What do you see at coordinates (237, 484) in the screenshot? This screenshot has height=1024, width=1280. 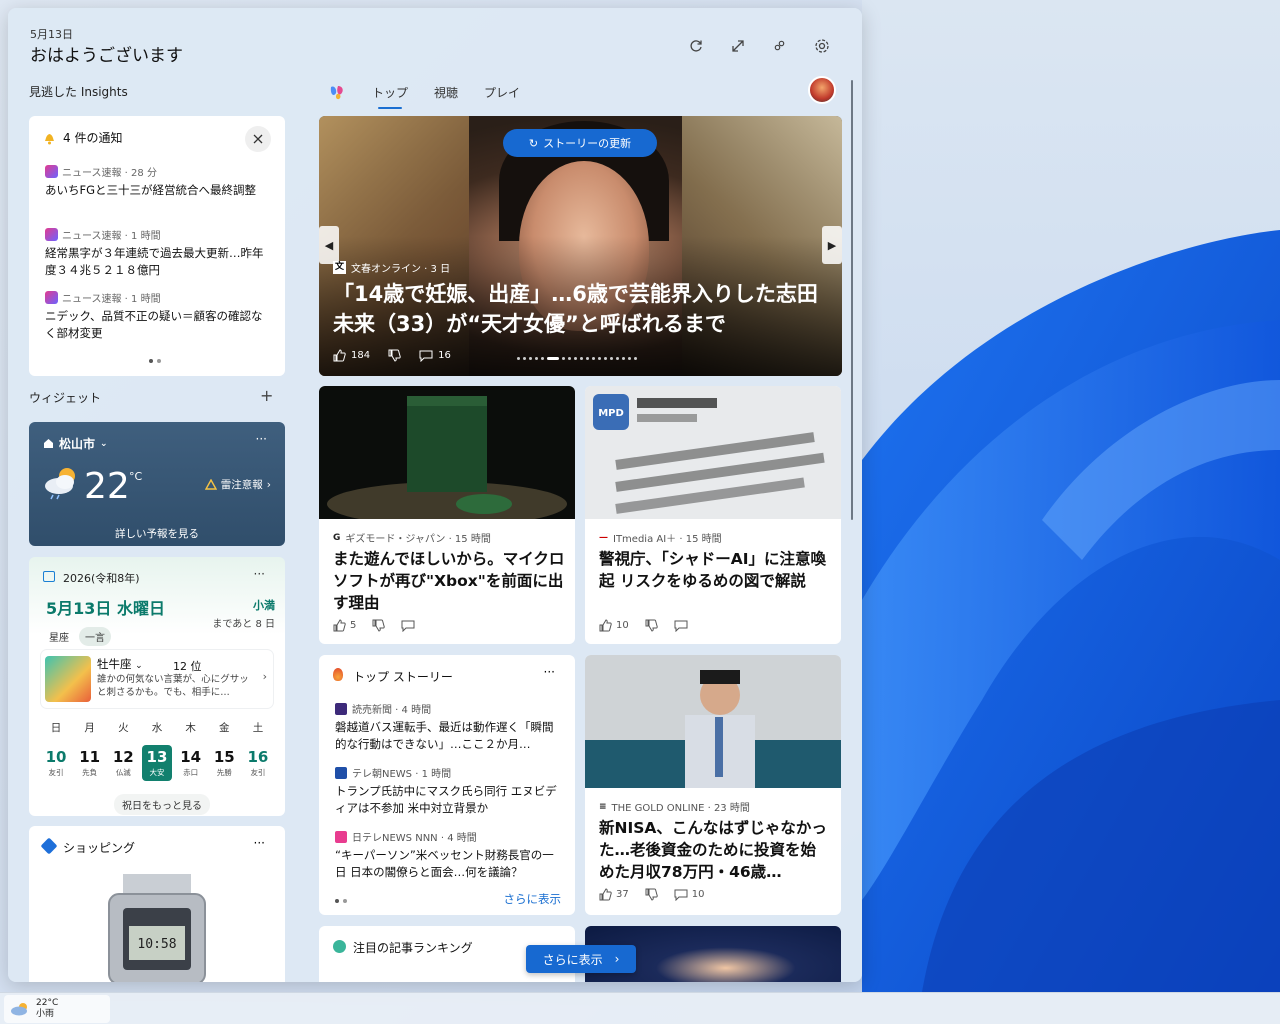 I see `weather-warning: 雷注意報 ›` at bounding box center [237, 484].